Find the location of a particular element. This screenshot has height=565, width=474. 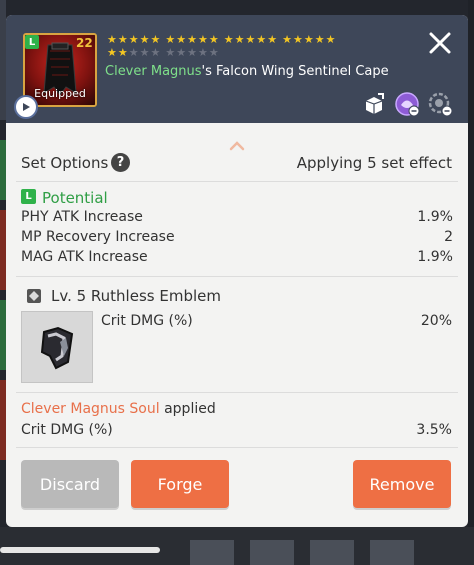

emblem-title: Lv. 5 Ruthless Emblem is located at coordinates (136, 296).